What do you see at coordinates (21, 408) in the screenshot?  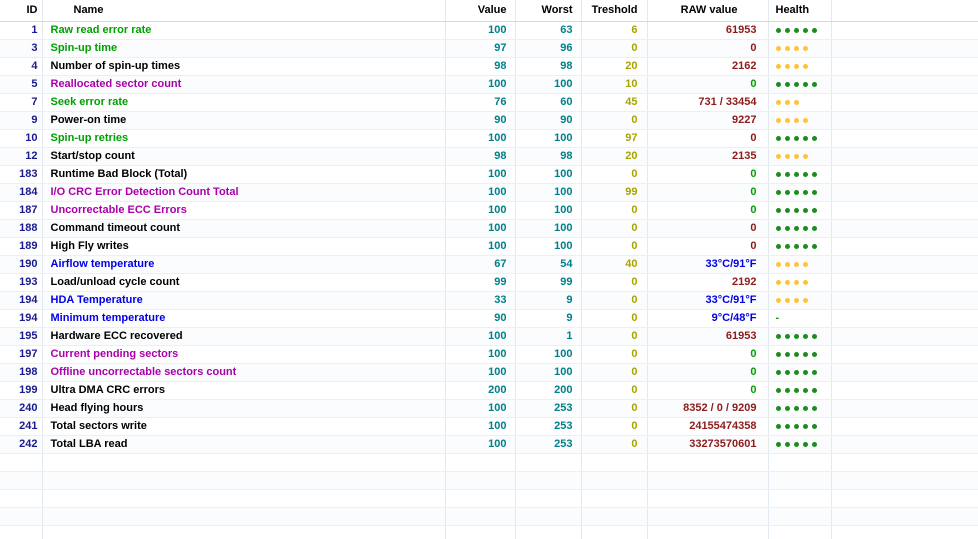 I see `attribute-id-cell: 240` at bounding box center [21, 408].